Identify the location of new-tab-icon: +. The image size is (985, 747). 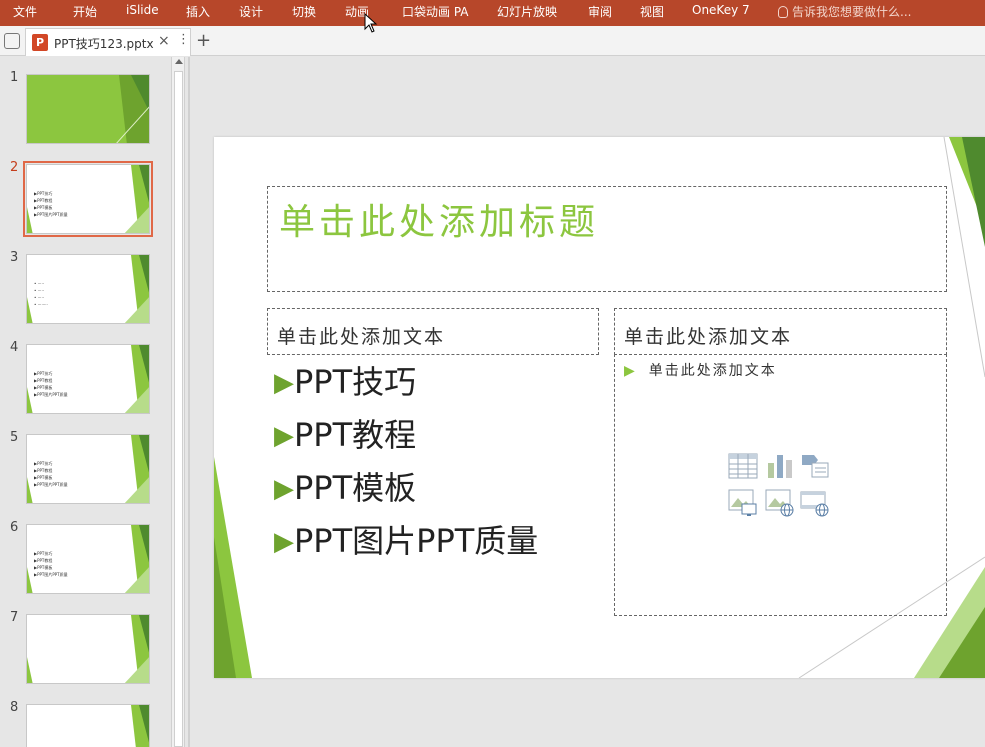
(203, 40).